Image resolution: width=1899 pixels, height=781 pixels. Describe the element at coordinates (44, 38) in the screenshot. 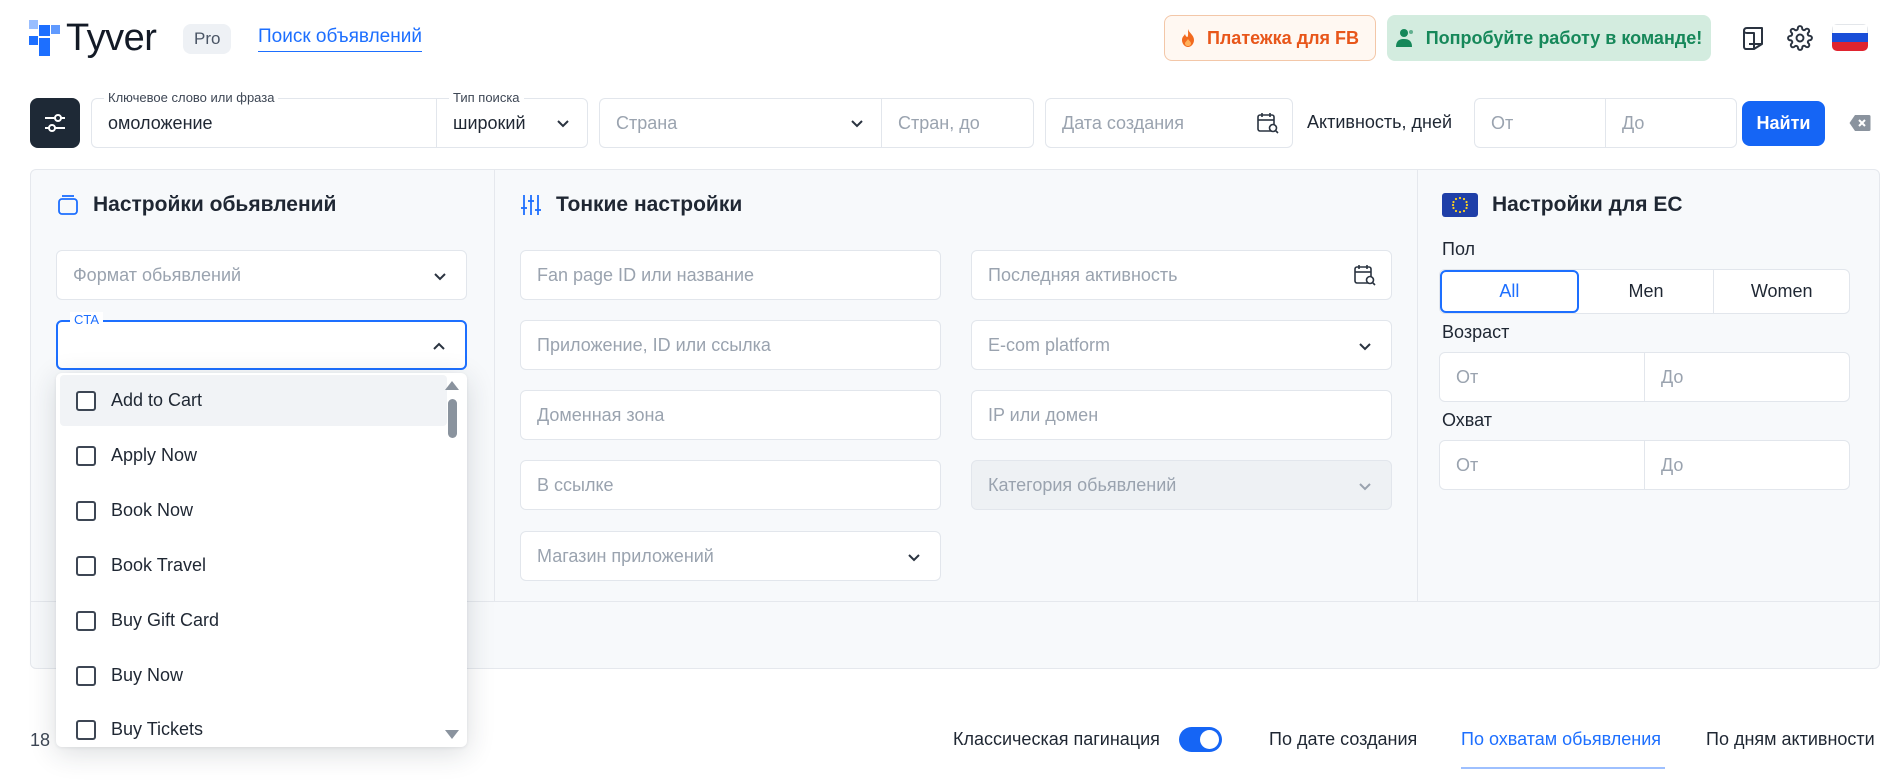

I see `logo-mark-icon` at that location.